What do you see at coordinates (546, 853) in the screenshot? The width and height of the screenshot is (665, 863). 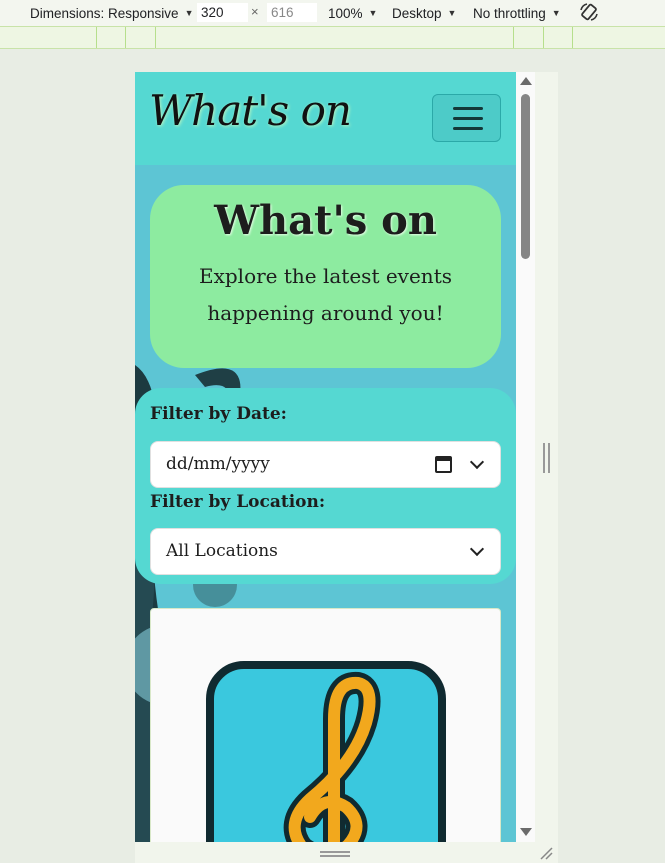 I see `corner-resize-icon` at bounding box center [546, 853].